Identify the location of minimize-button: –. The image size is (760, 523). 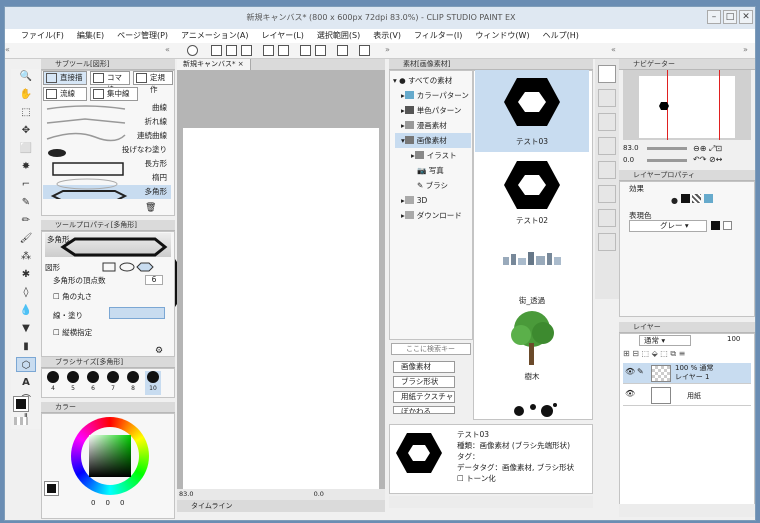
(714, 17).